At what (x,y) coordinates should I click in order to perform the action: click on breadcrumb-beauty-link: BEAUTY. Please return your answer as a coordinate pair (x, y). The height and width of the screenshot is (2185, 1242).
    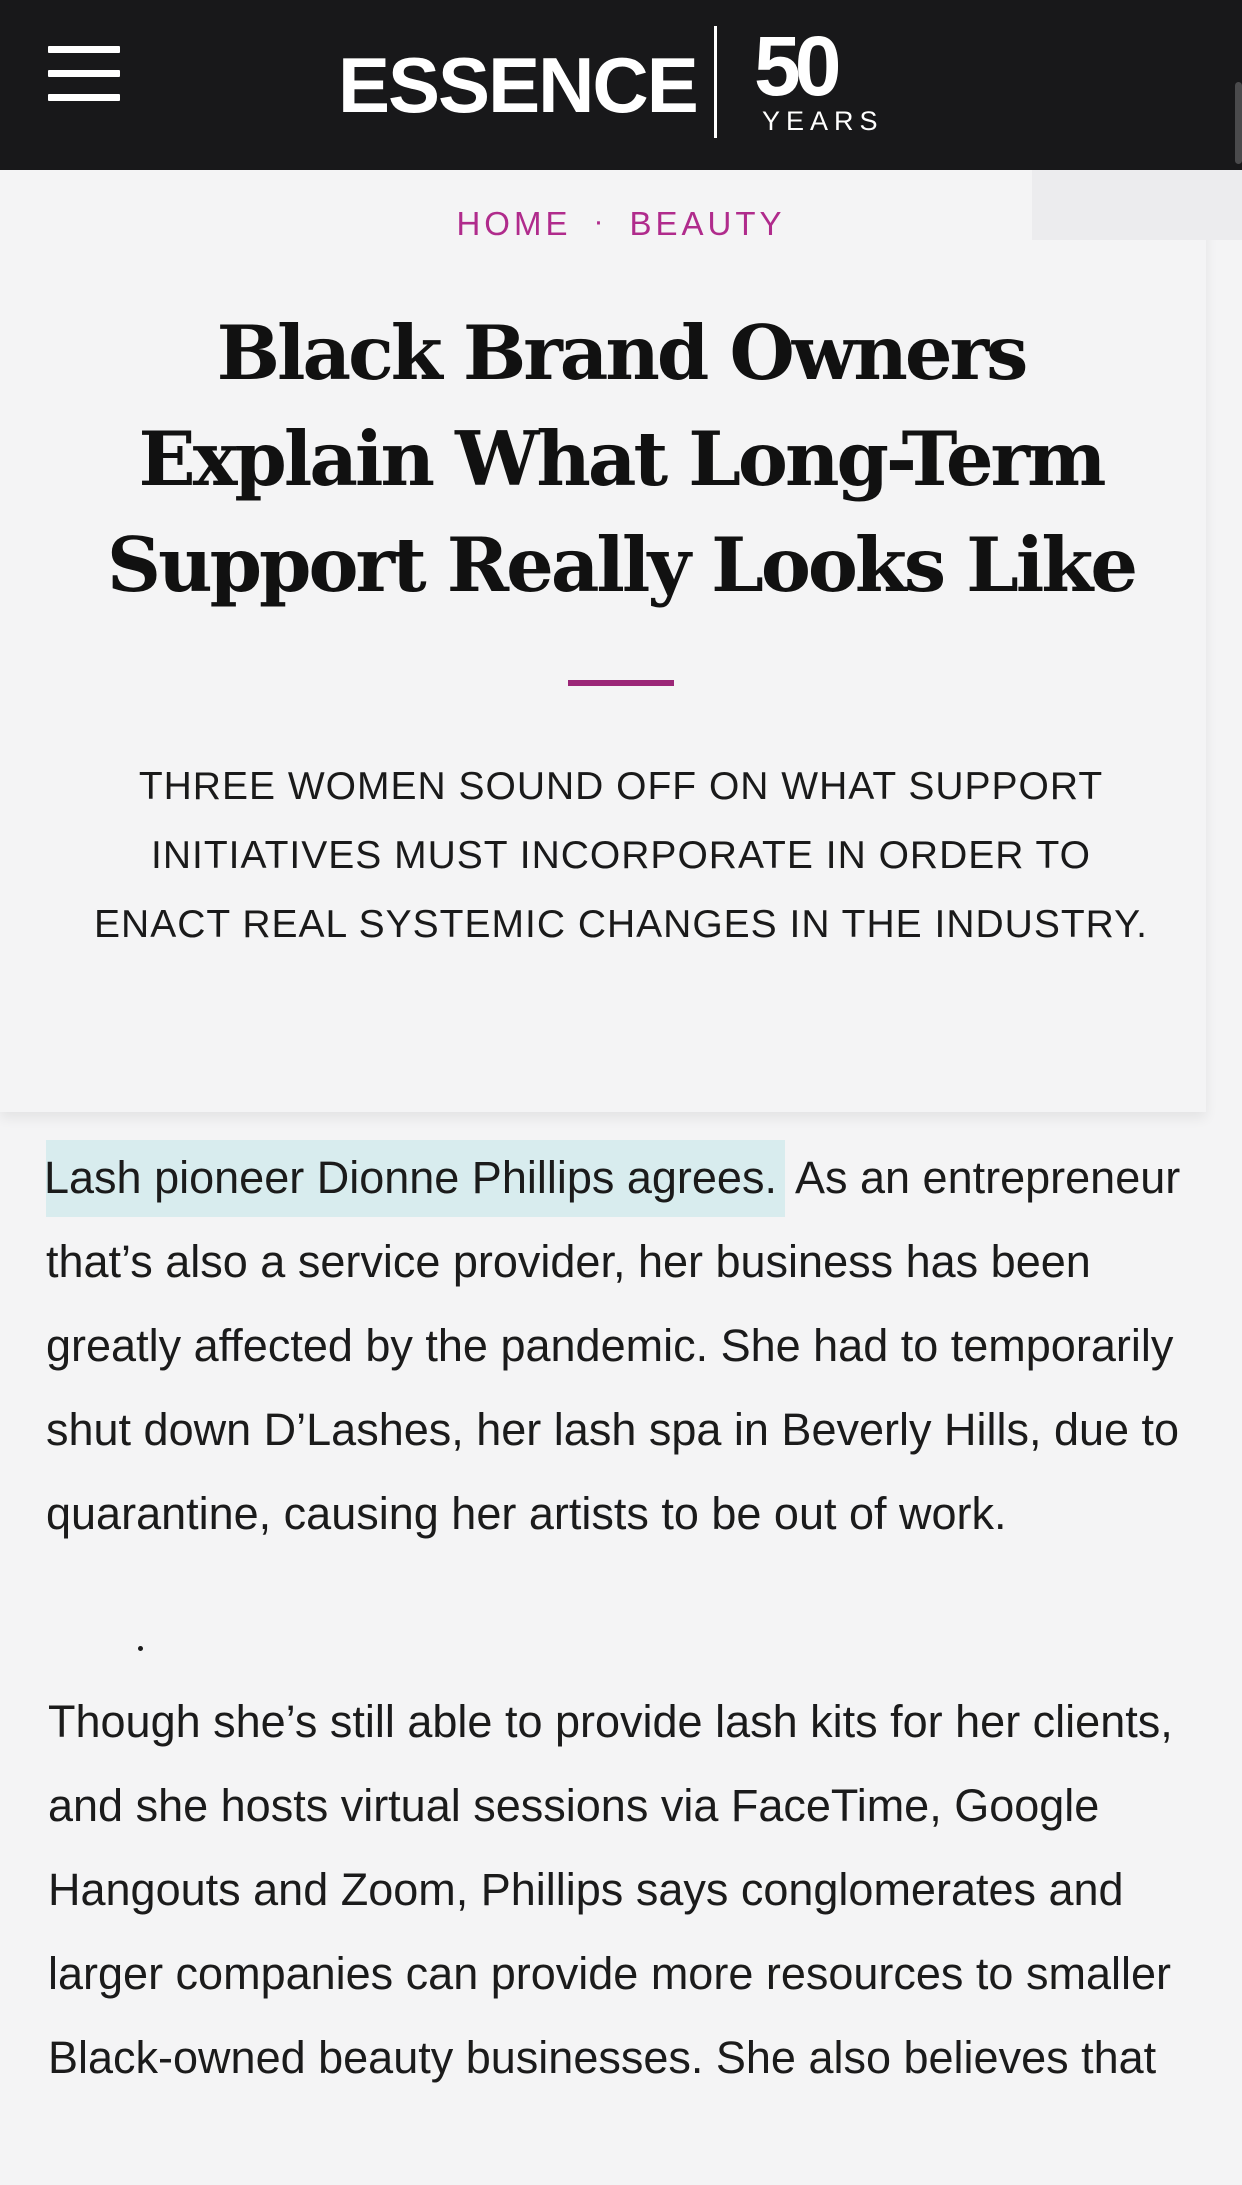
    Looking at the image, I should click on (707, 223).